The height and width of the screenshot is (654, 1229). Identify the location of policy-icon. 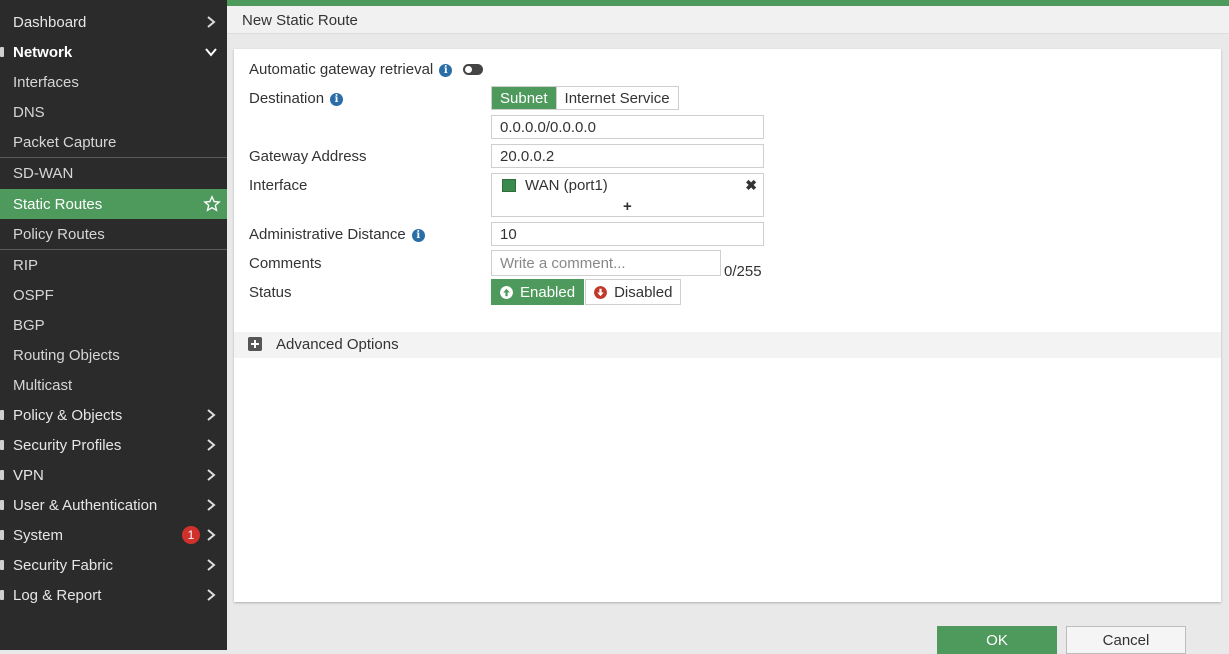
(2, 415).